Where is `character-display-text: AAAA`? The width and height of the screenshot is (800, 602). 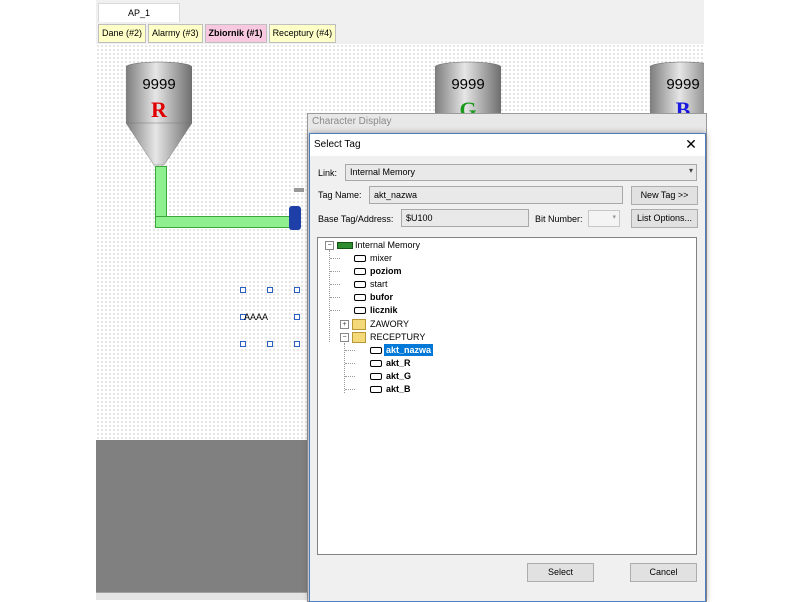 character-display-text: AAAA is located at coordinates (256, 317).